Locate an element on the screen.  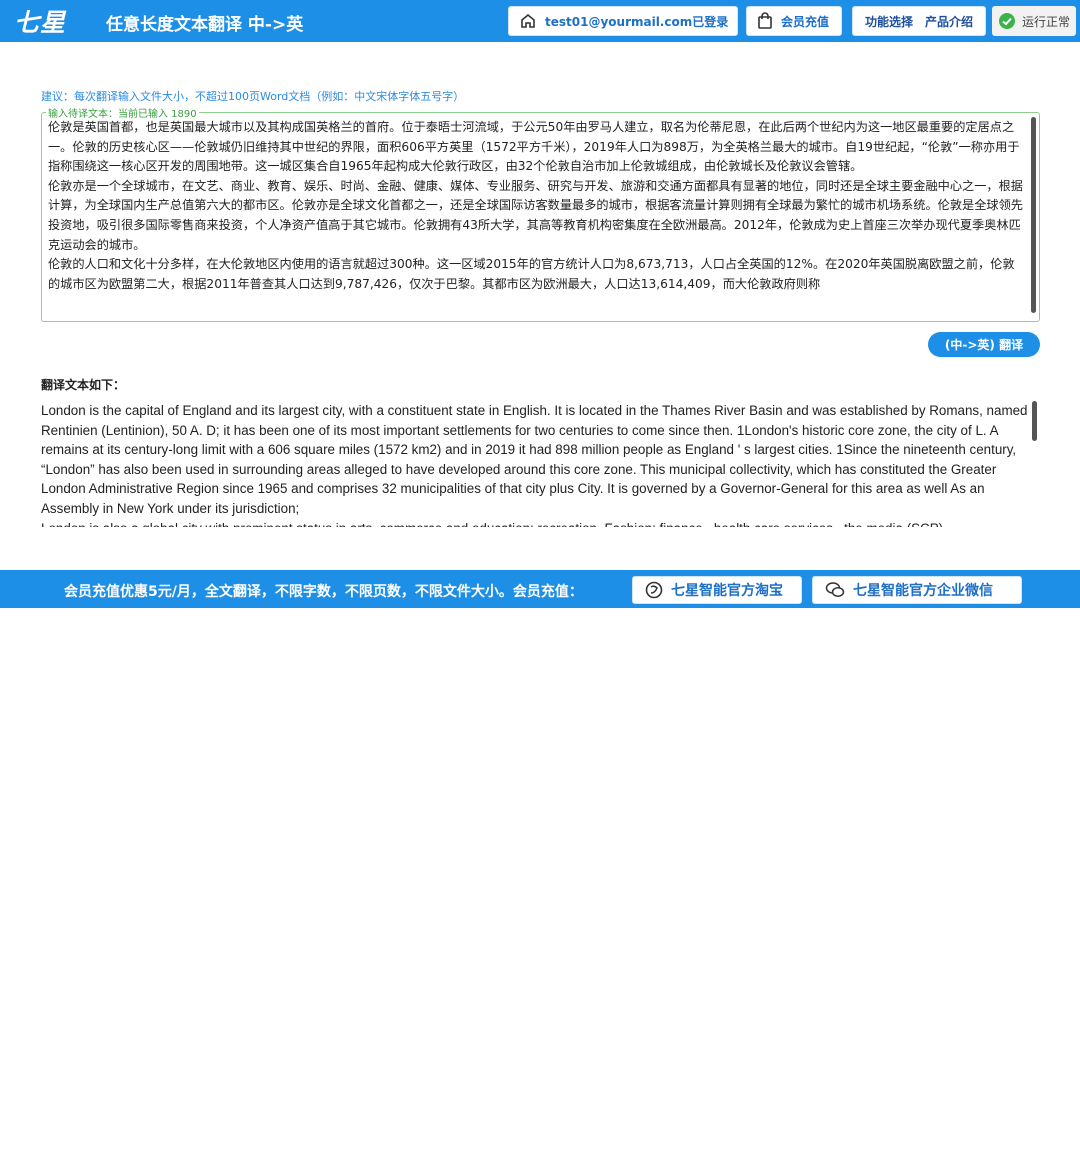
app-logo: 七星 is located at coordinates (40, 22).